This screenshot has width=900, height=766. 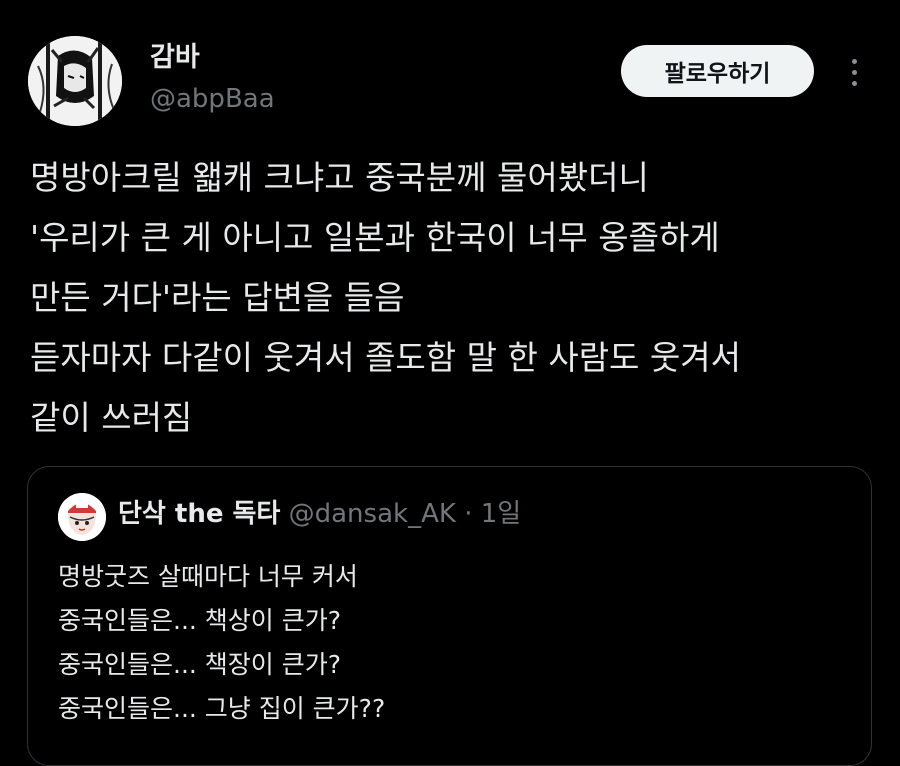 What do you see at coordinates (501, 514) in the screenshot?
I see `quoted-tweet-time: 1일` at bounding box center [501, 514].